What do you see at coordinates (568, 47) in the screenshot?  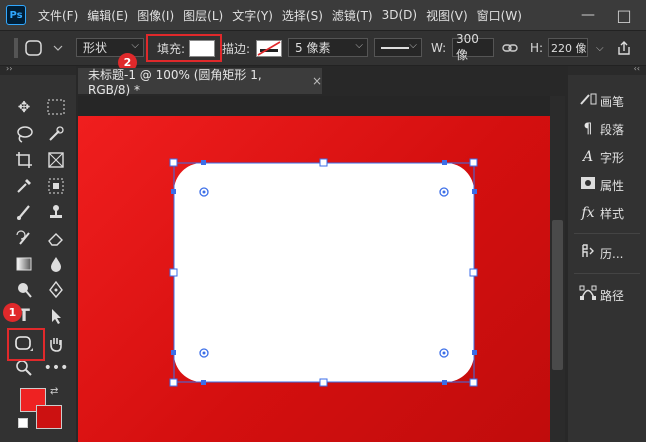 I see `height-input: 220 像` at bounding box center [568, 47].